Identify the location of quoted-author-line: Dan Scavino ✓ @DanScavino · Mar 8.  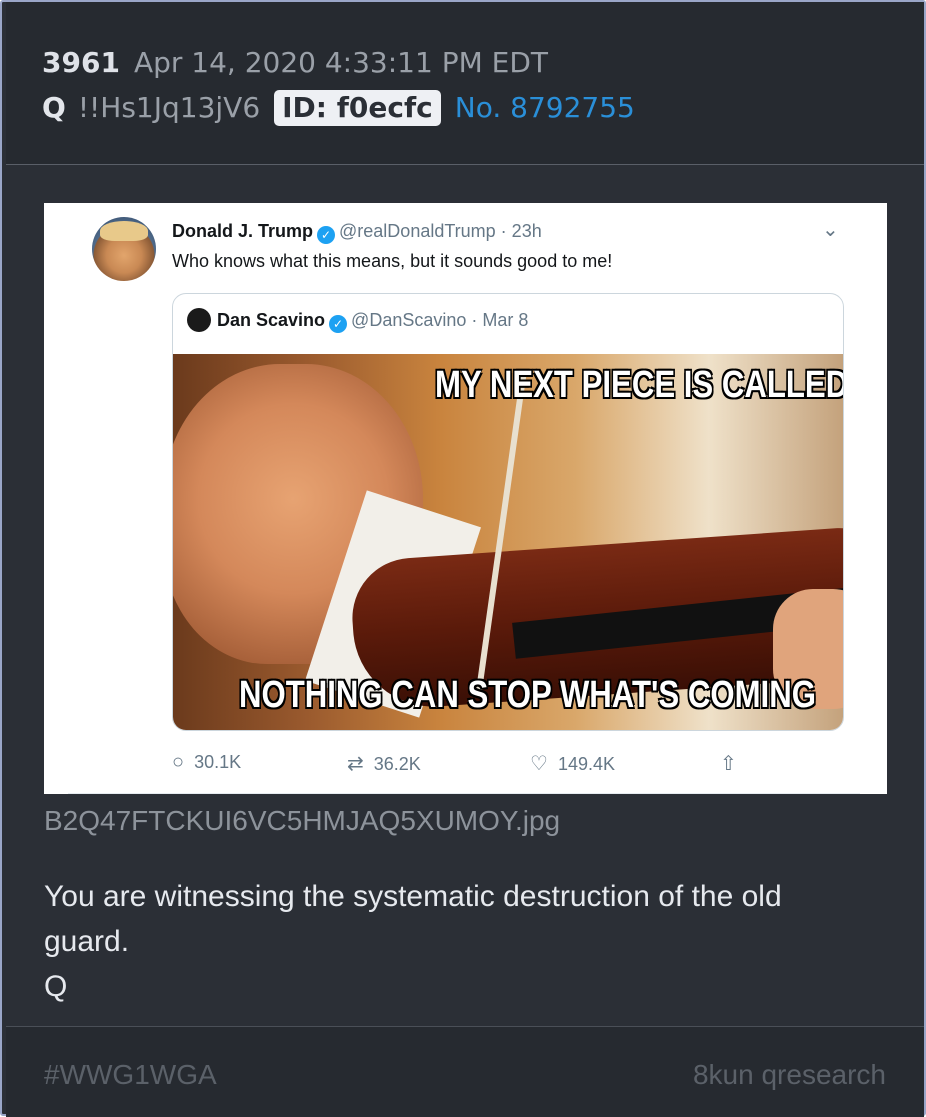
(357, 320).